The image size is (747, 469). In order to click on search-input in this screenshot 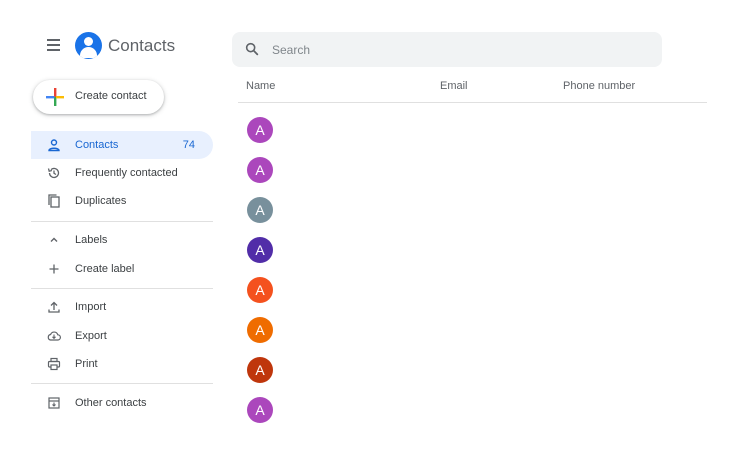, I will do `click(462, 49)`.